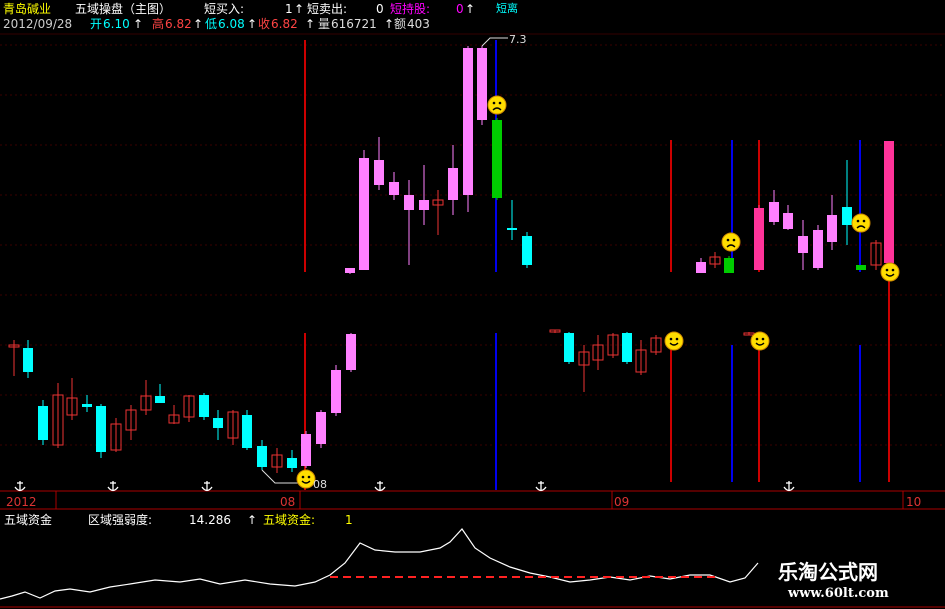  Describe the element at coordinates (21, 502) in the screenshot. I see `timeline-label-2012: 2012` at that location.